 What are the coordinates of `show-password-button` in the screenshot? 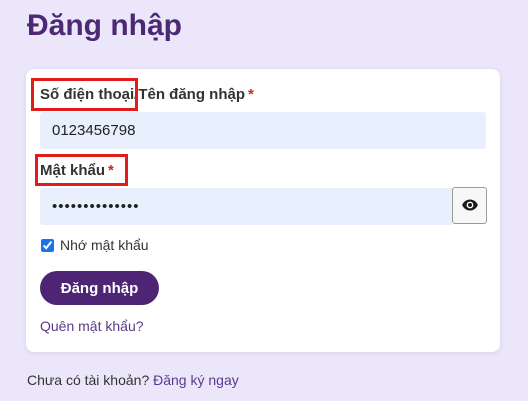 It's located at (469, 205).